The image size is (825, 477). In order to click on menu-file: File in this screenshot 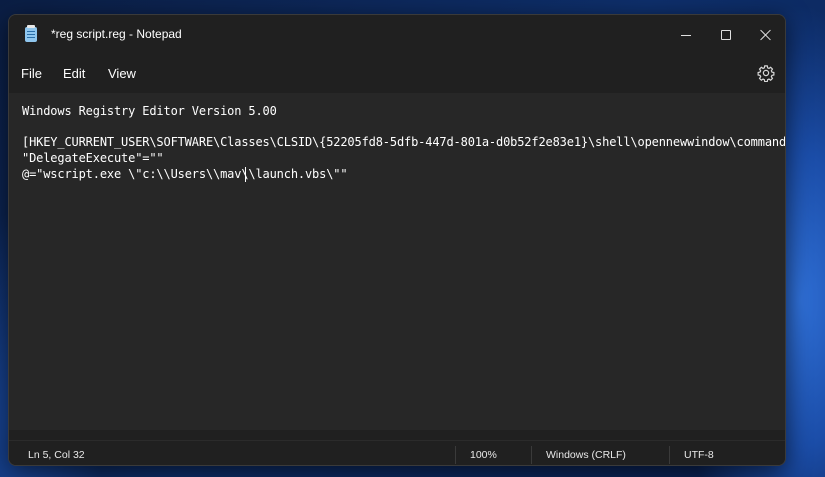, I will do `click(31, 73)`.